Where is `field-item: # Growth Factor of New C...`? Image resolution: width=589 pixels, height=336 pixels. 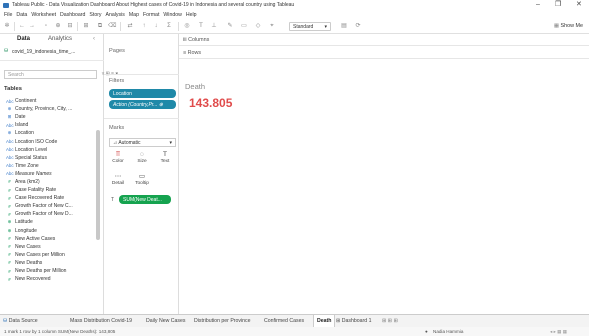
field-item: # Growth Factor of New C... is located at coordinates (52, 206).